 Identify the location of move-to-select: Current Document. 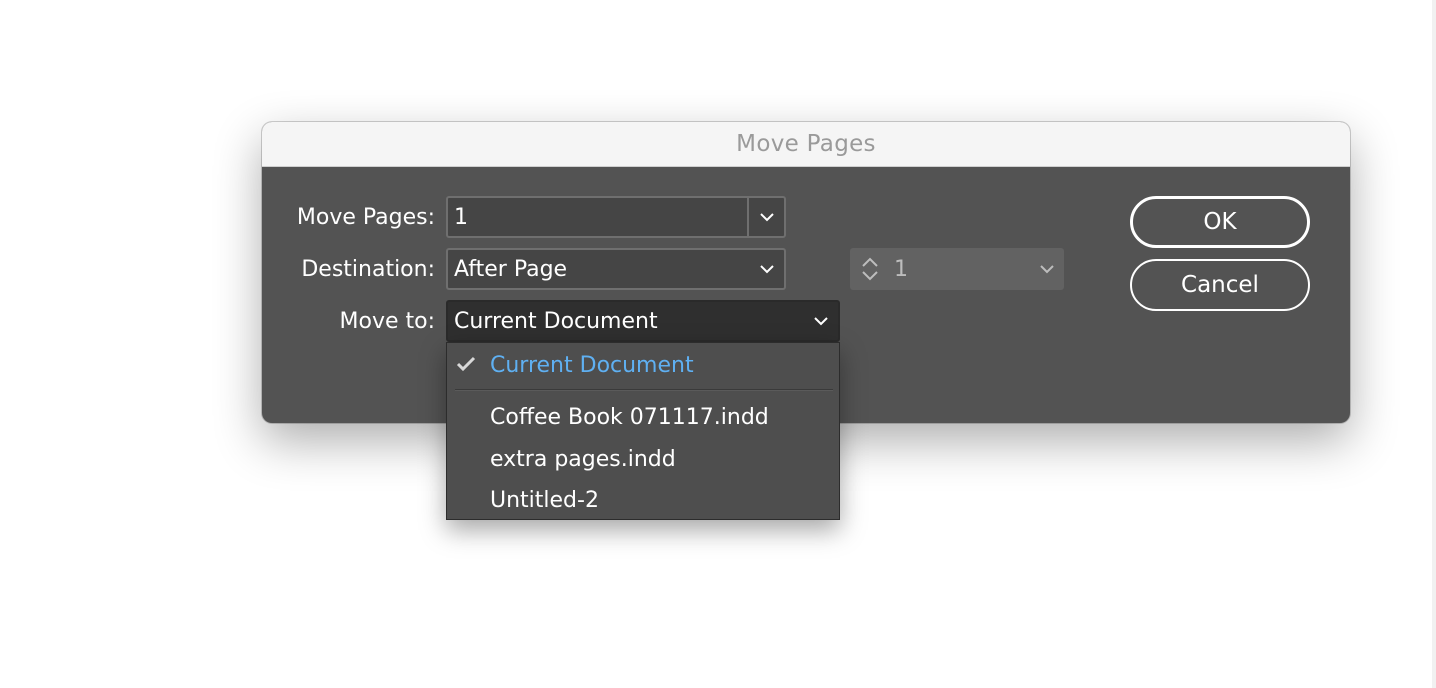
(643, 321).